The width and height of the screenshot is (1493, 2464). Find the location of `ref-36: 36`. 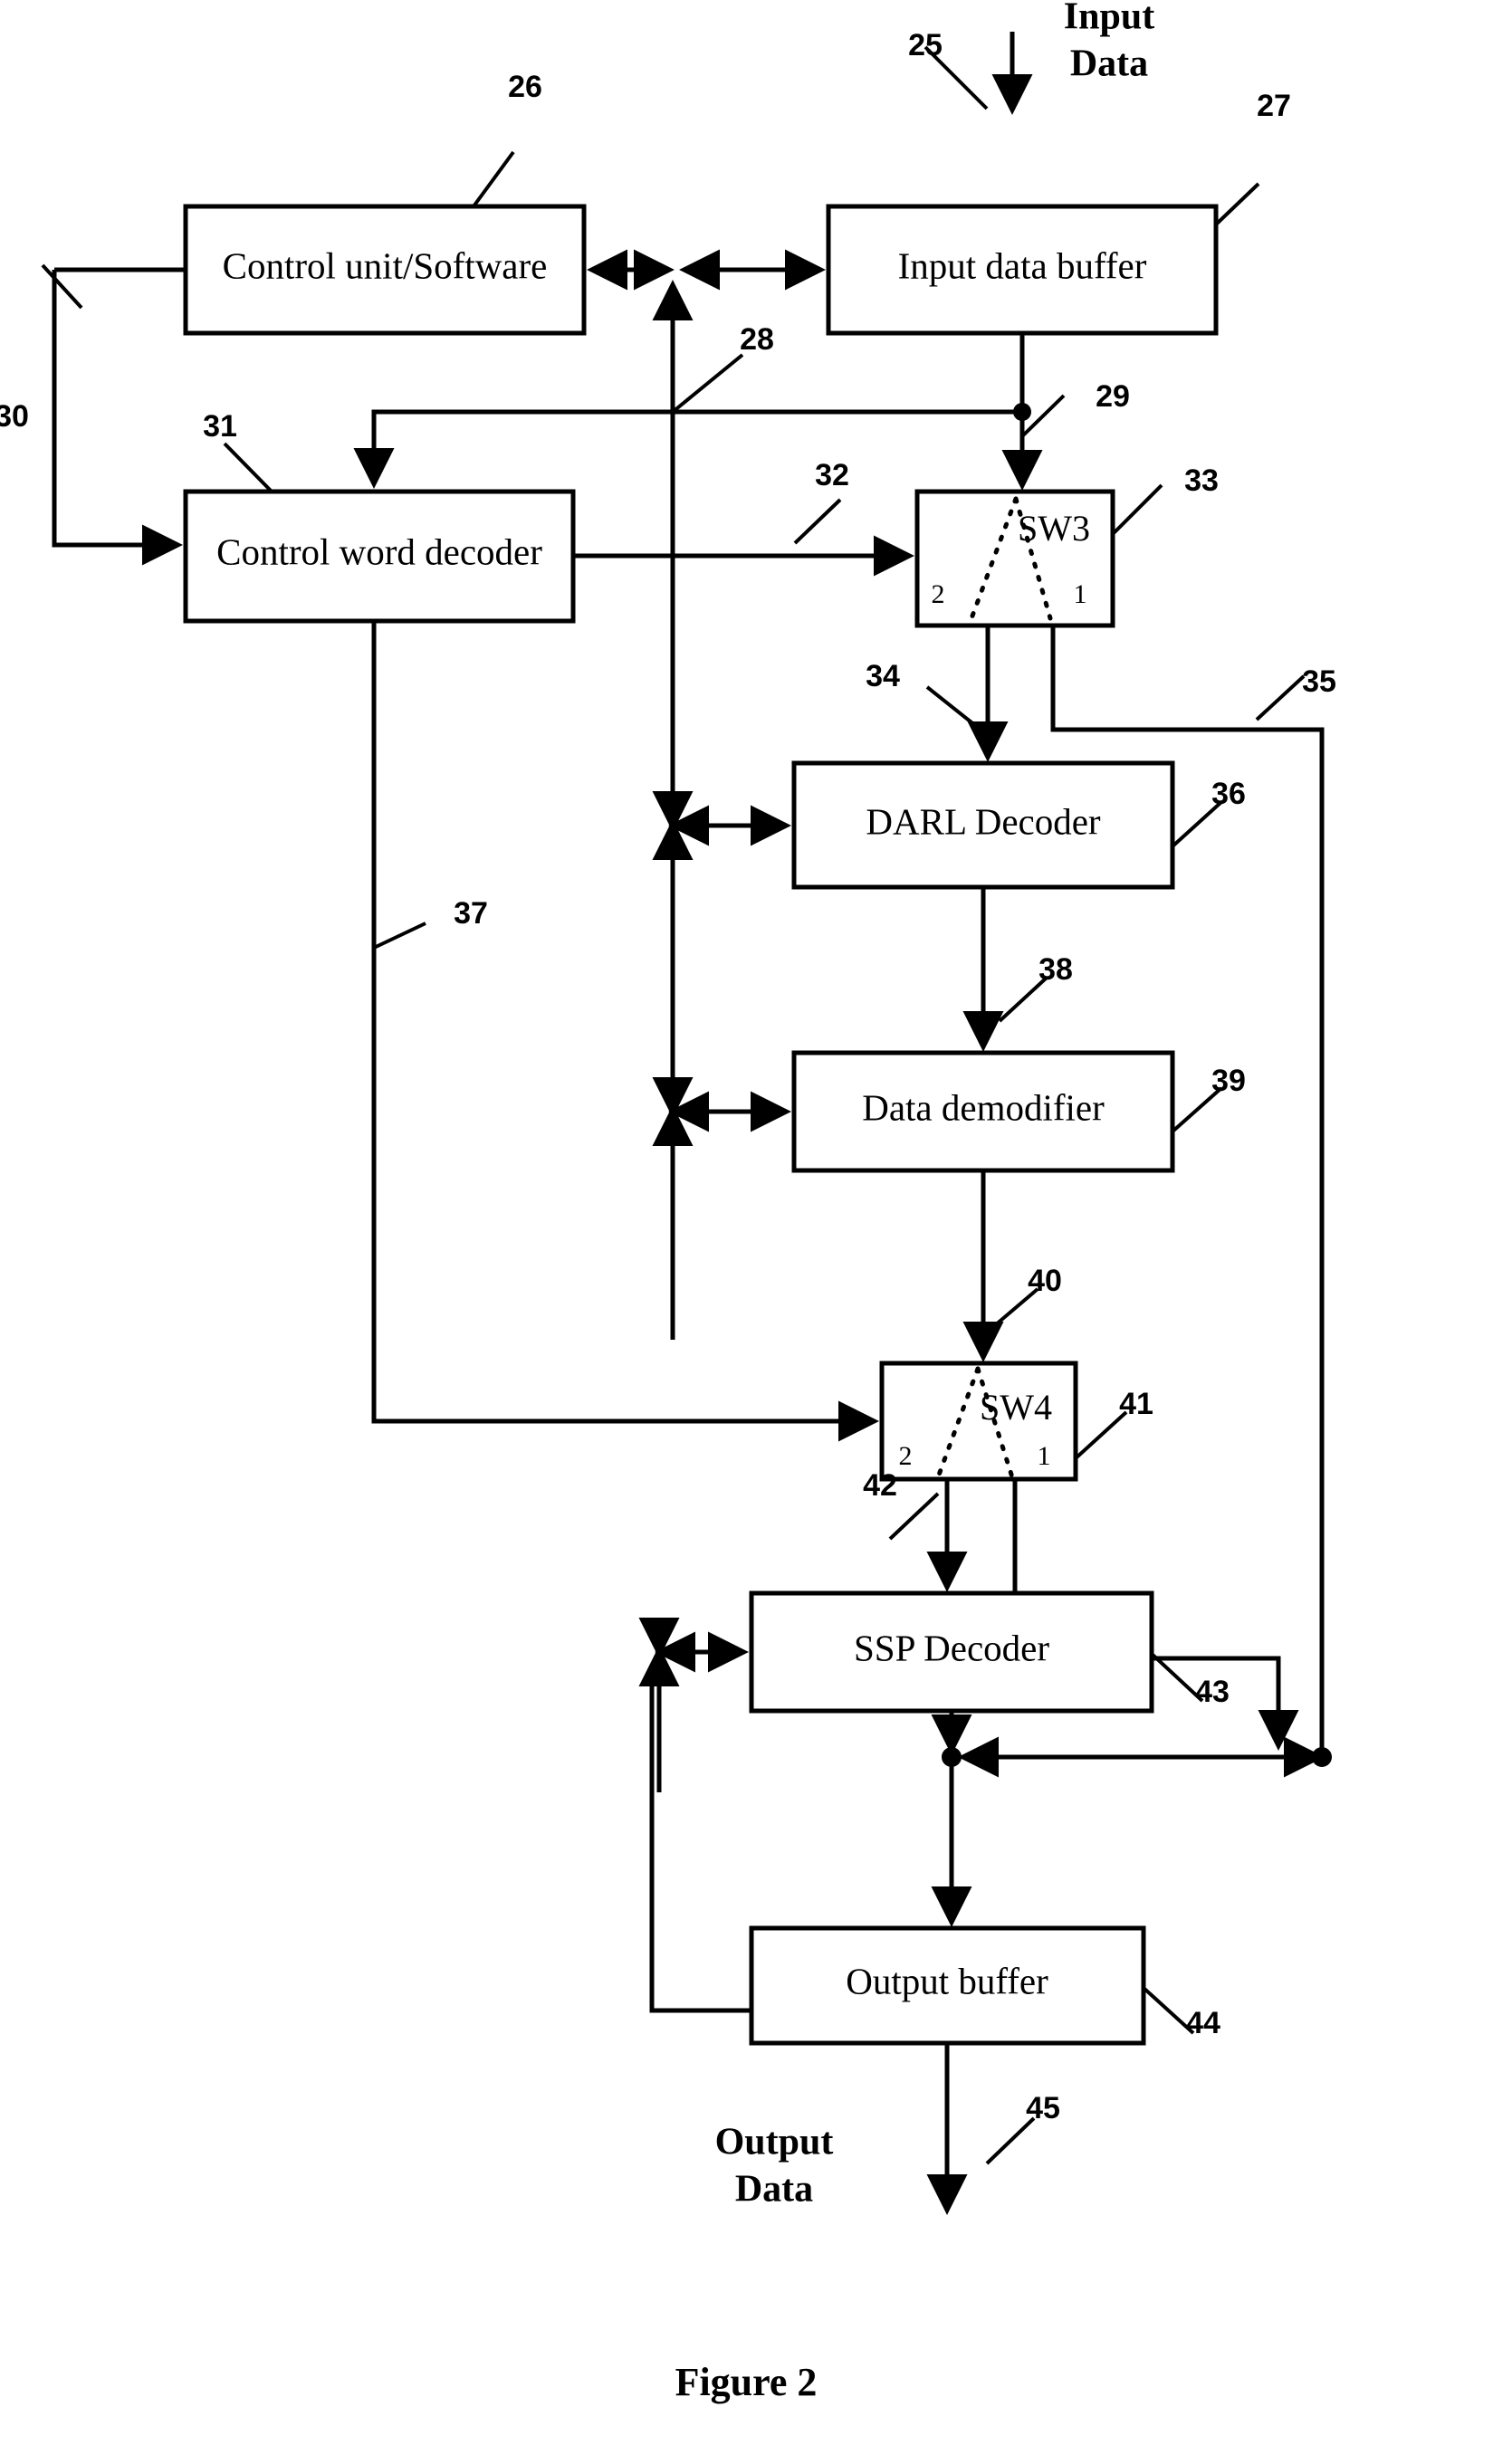

ref-36: 36 is located at coordinates (1228, 794).